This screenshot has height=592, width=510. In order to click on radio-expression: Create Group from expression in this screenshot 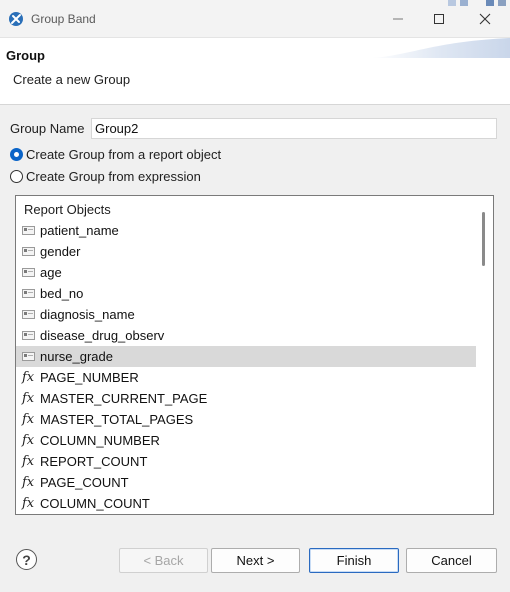, I will do `click(105, 176)`.